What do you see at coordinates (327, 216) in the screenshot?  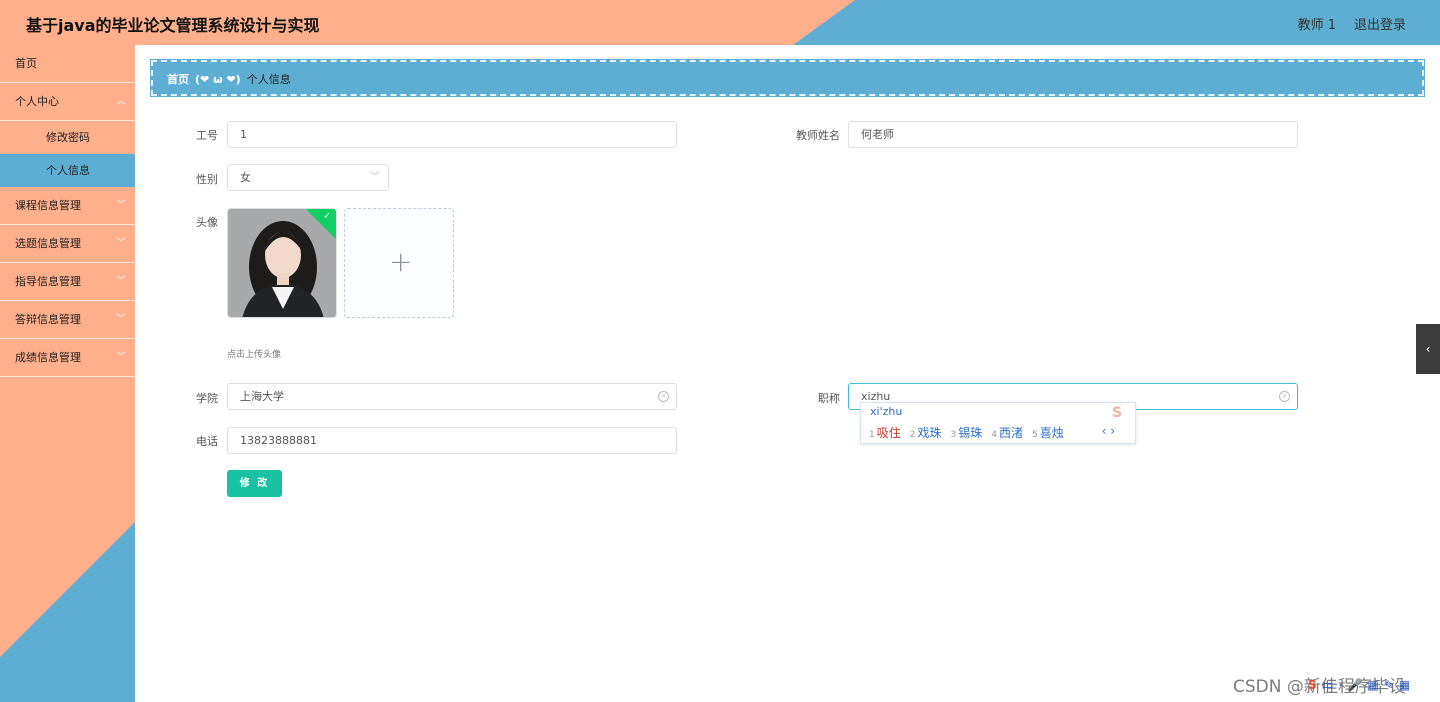 I see `check-icon: ✓` at bounding box center [327, 216].